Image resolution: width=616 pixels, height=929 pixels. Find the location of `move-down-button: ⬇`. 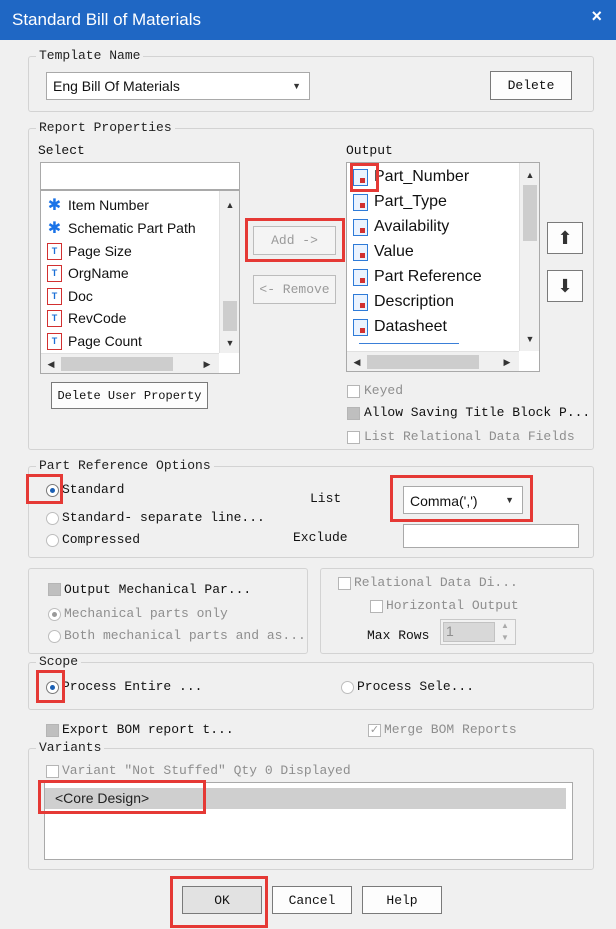

move-down-button: ⬇ is located at coordinates (565, 286).